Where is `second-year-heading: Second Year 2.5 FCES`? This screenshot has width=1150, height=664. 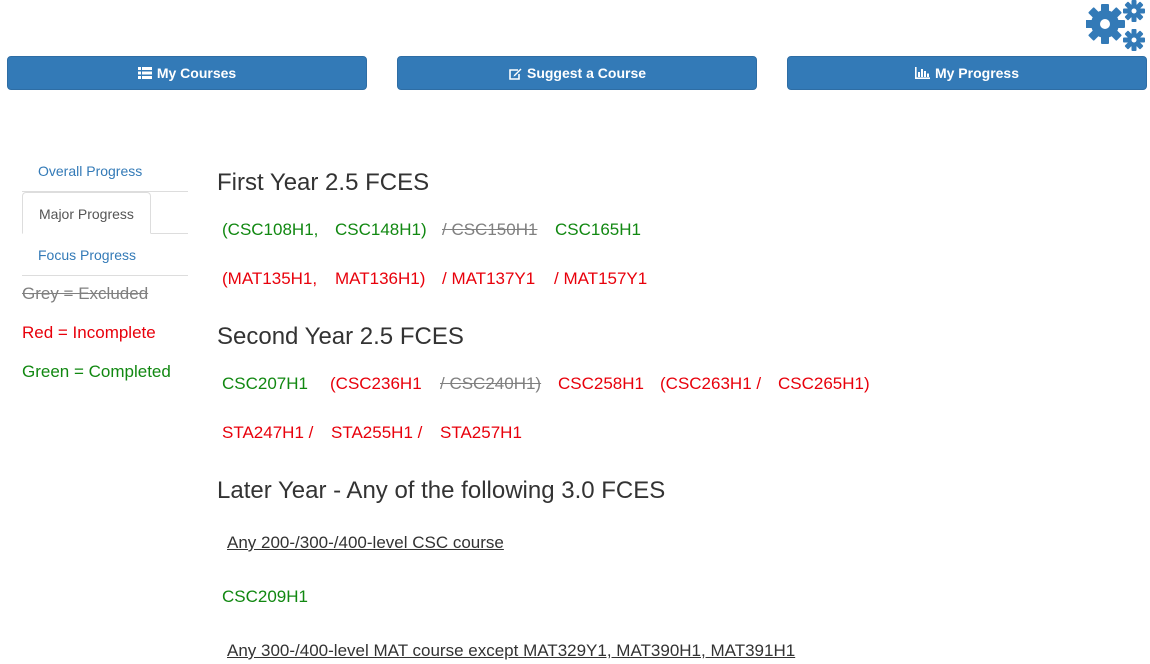
second-year-heading: Second Year 2.5 FCES is located at coordinates (340, 336).